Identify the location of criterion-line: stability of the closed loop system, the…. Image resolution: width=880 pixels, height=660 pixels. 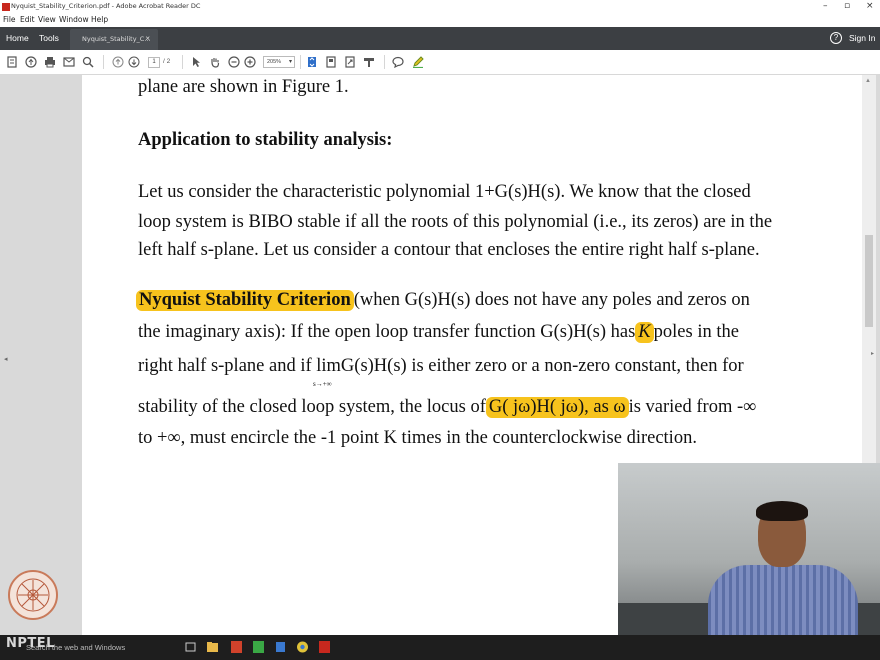
(447, 407).